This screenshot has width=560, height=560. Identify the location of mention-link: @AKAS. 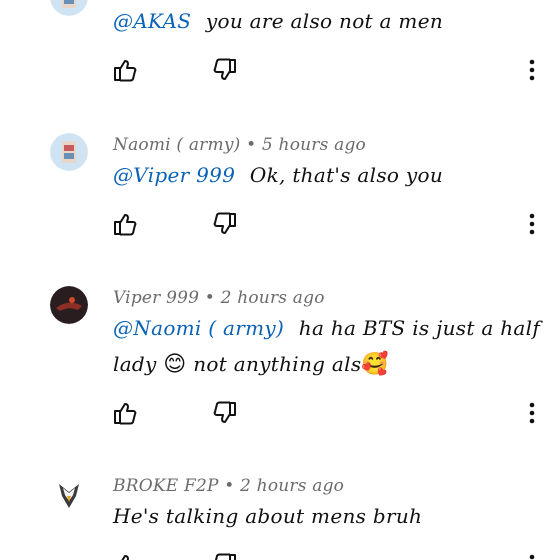
(152, 21).